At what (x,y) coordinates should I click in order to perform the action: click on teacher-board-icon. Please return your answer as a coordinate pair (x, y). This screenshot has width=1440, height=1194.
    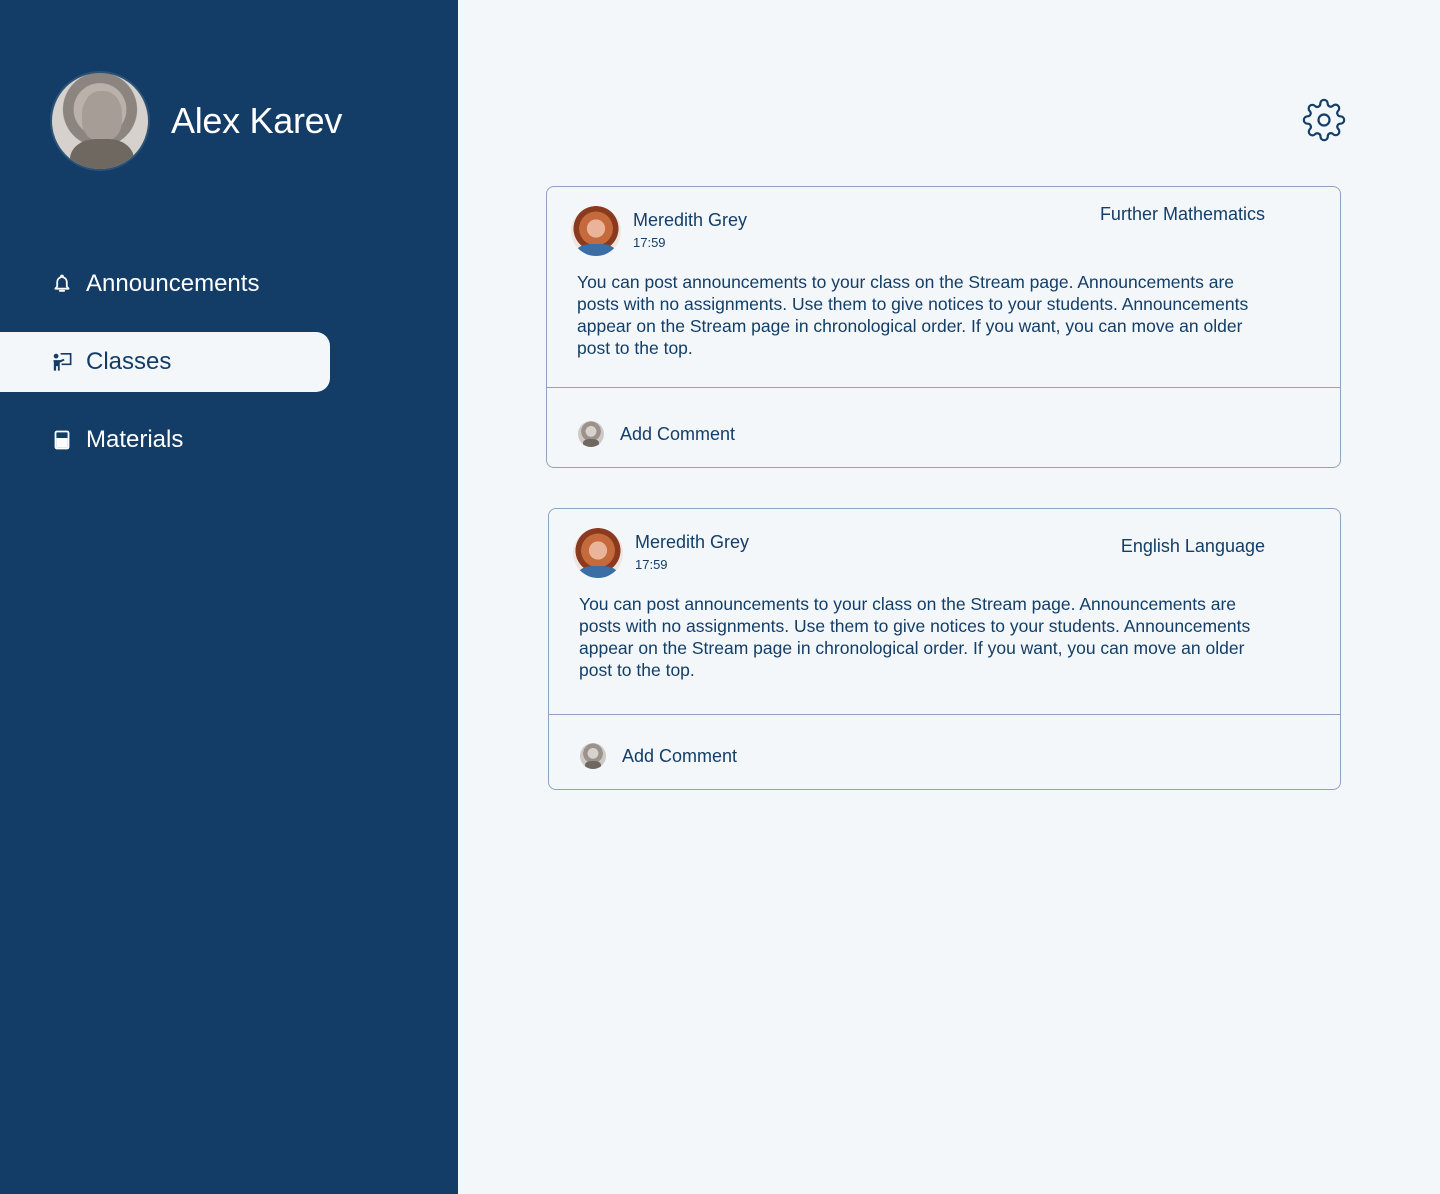
    Looking at the image, I should click on (62, 362).